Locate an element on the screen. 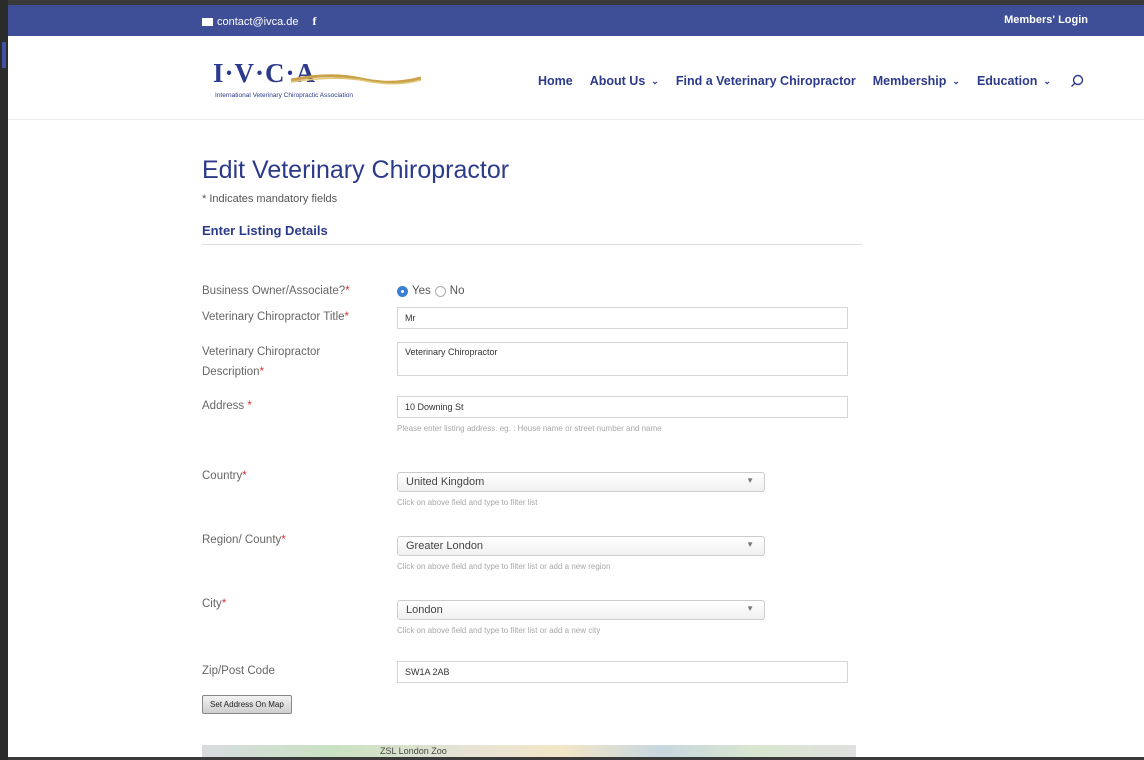  members-login-link: Members' Login is located at coordinates (1046, 20).